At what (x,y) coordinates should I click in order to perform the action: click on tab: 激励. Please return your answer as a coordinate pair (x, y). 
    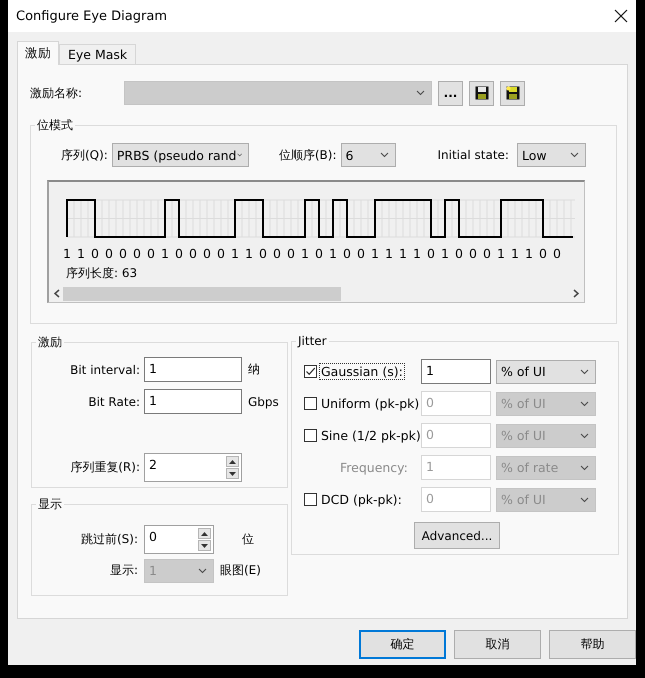
    Looking at the image, I should click on (38, 53).